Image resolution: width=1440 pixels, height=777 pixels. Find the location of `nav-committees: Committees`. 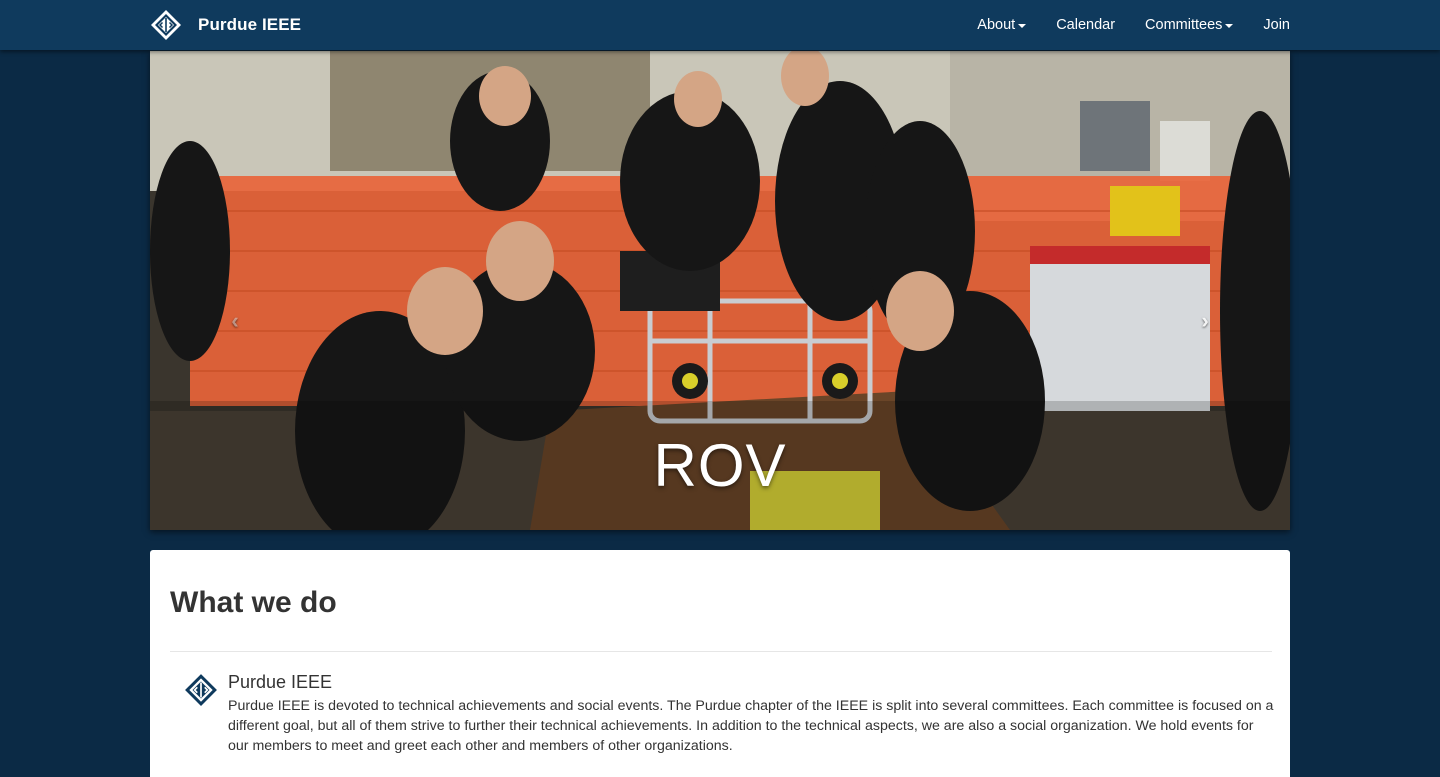

nav-committees: Committees is located at coordinates (1189, 25).